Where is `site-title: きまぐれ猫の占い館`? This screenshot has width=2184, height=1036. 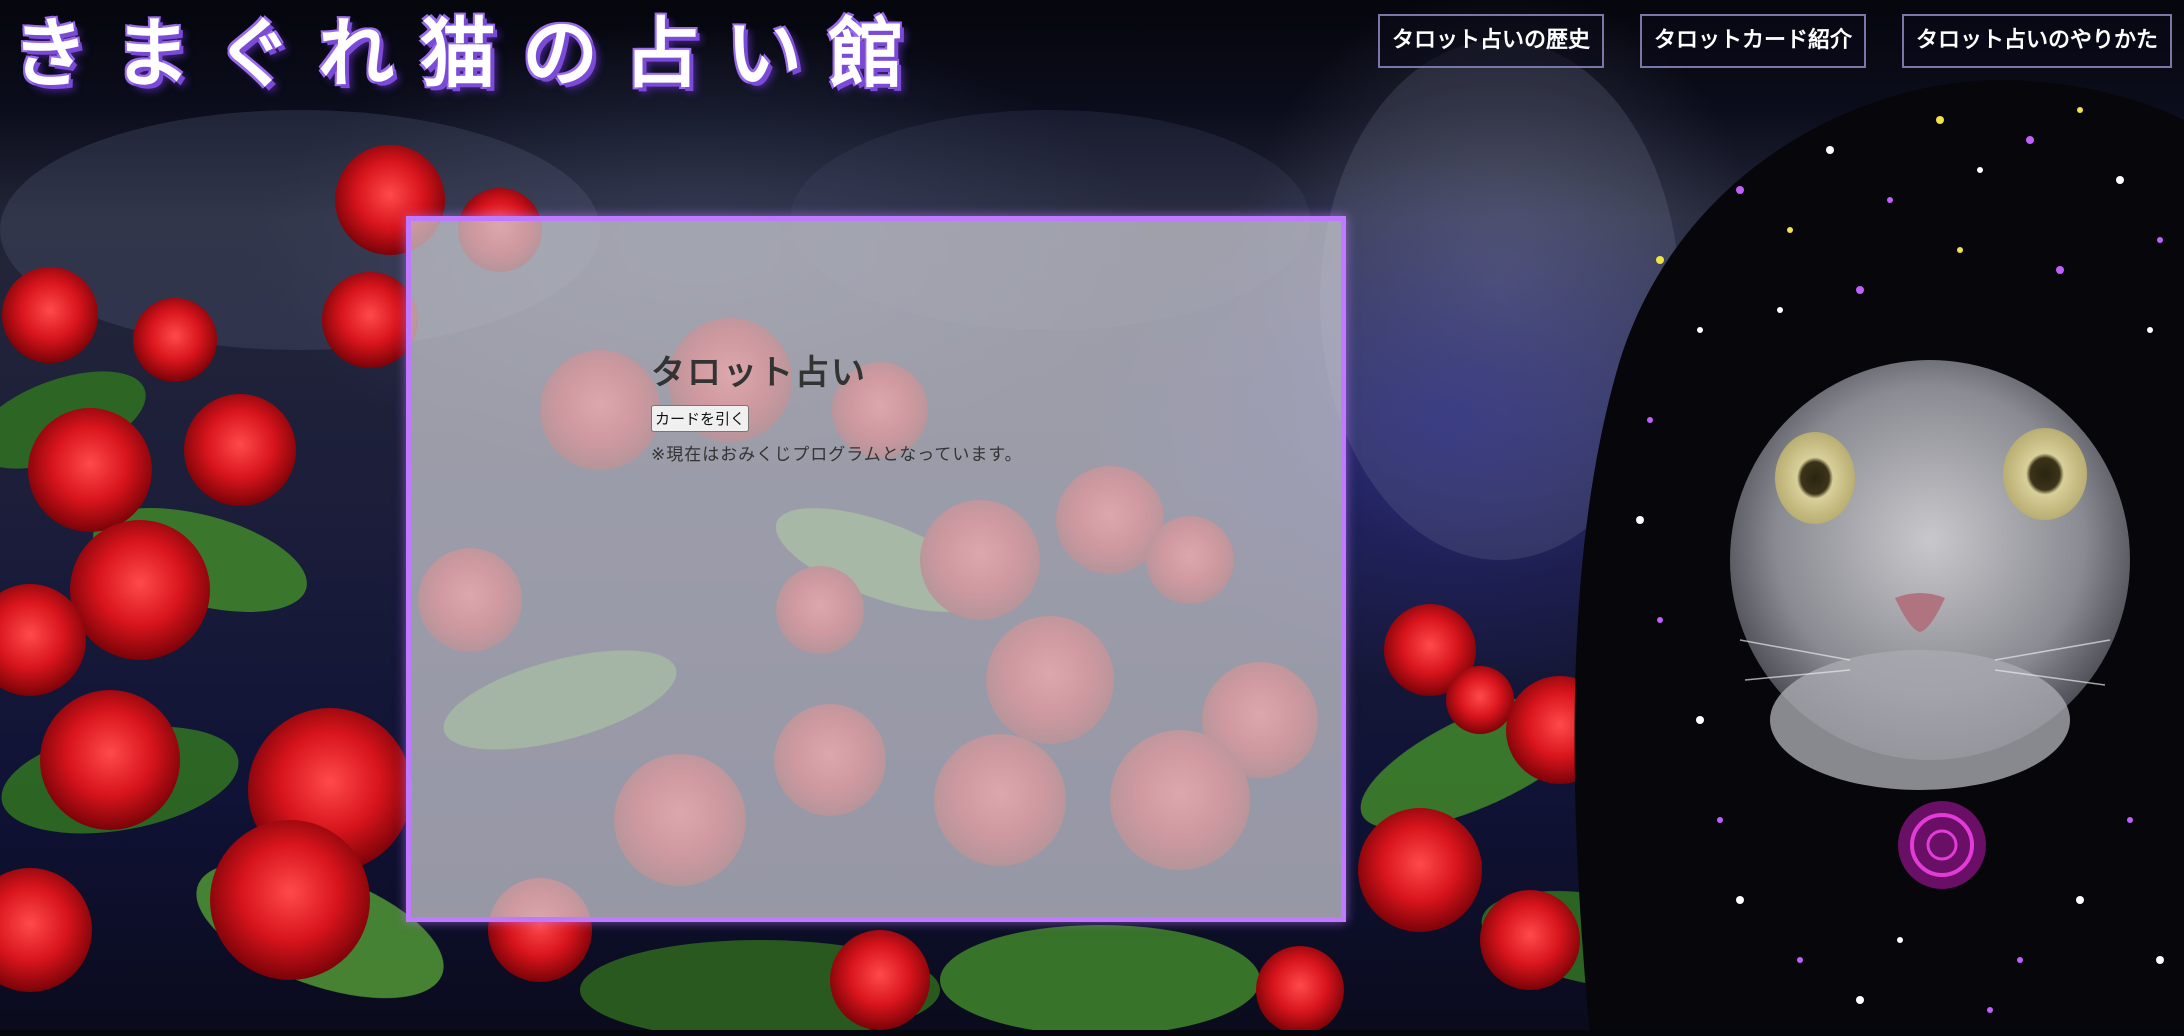
site-title: きまぐれ猫の占い館 is located at coordinates (471, 53).